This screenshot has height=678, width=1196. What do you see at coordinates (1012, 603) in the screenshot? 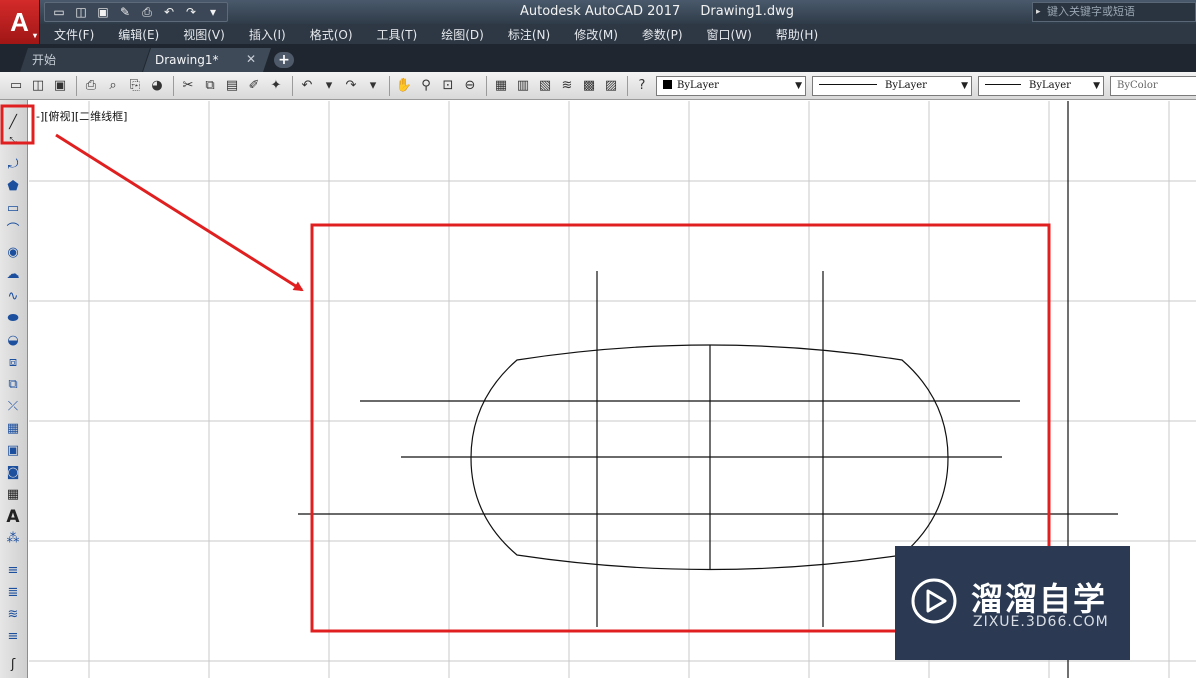
I see `watermark: 溜溜自学 ZIXUE.3D66.COM` at bounding box center [1012, 603].